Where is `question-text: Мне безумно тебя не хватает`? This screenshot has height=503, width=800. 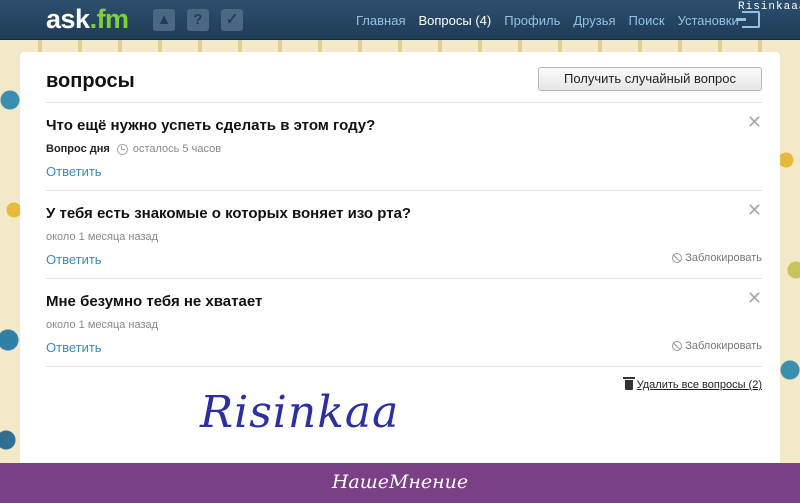
question-text: Мне безумно тебя не хватает is located at coordinates (154, 301).